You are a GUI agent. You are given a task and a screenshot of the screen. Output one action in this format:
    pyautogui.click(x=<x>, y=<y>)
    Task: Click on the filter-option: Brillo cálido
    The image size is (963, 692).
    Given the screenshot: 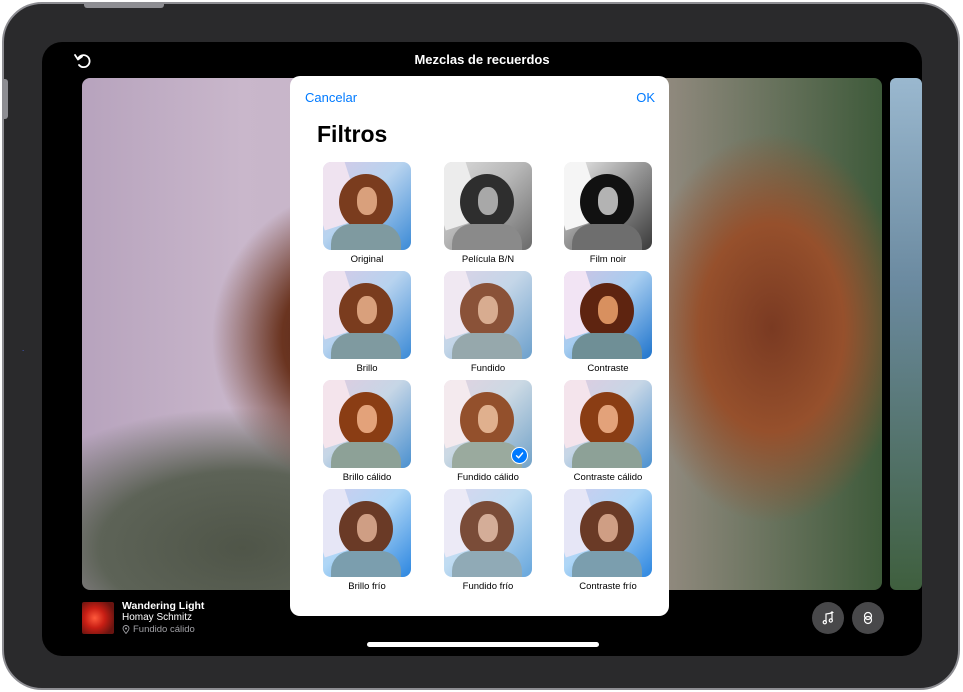 What is the action you would take?
    pyautogui.click(x=367, y=431)
    